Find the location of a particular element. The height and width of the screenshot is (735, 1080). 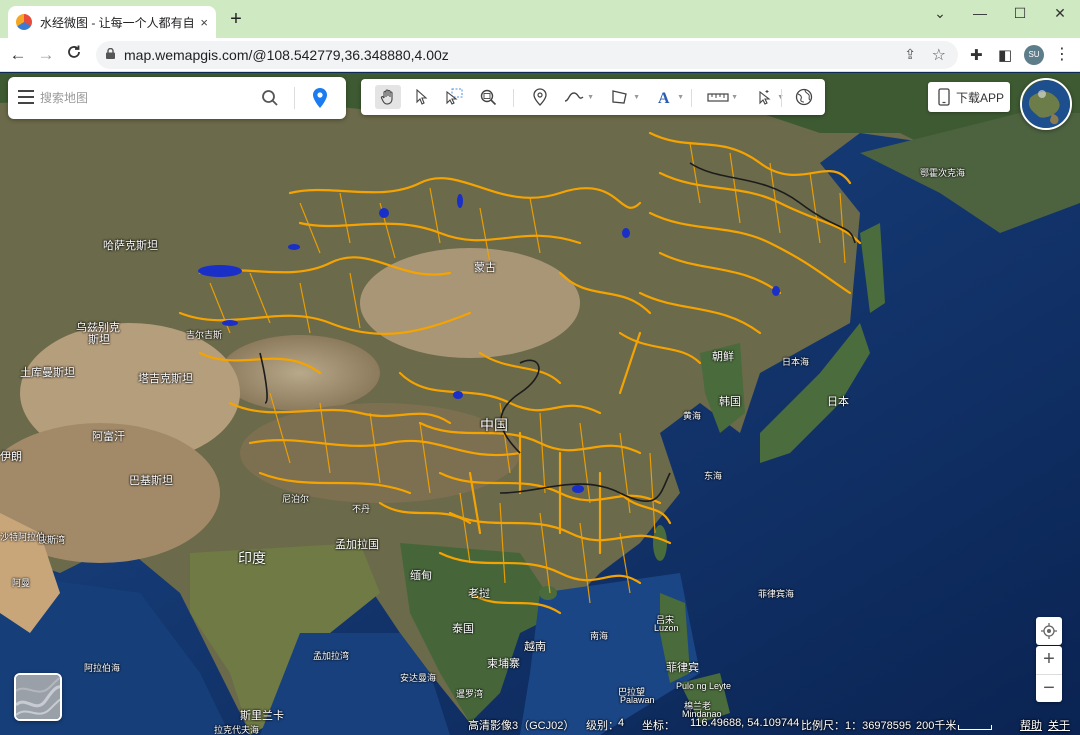

label-leyte: Pulo ng Leyte is located at coordinates (704, 686).